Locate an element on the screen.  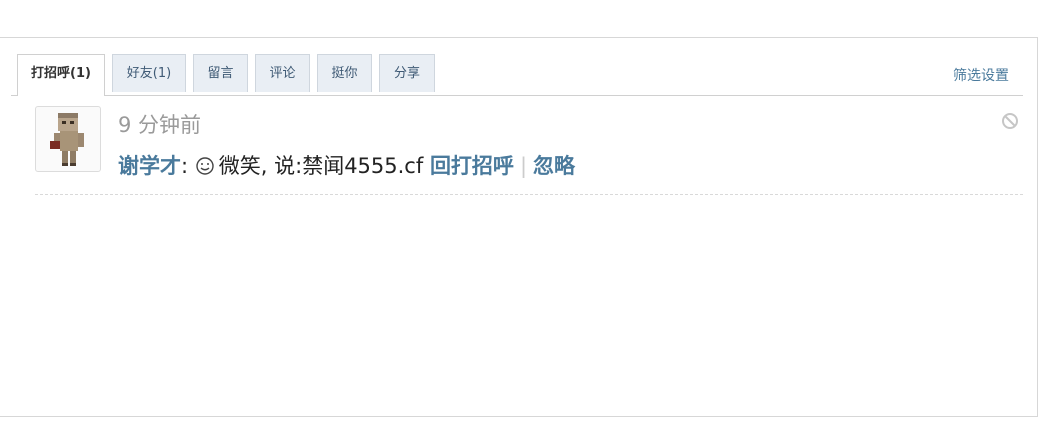
filter-settings-link: 筛选设置 is located at coordinates (981, 75).